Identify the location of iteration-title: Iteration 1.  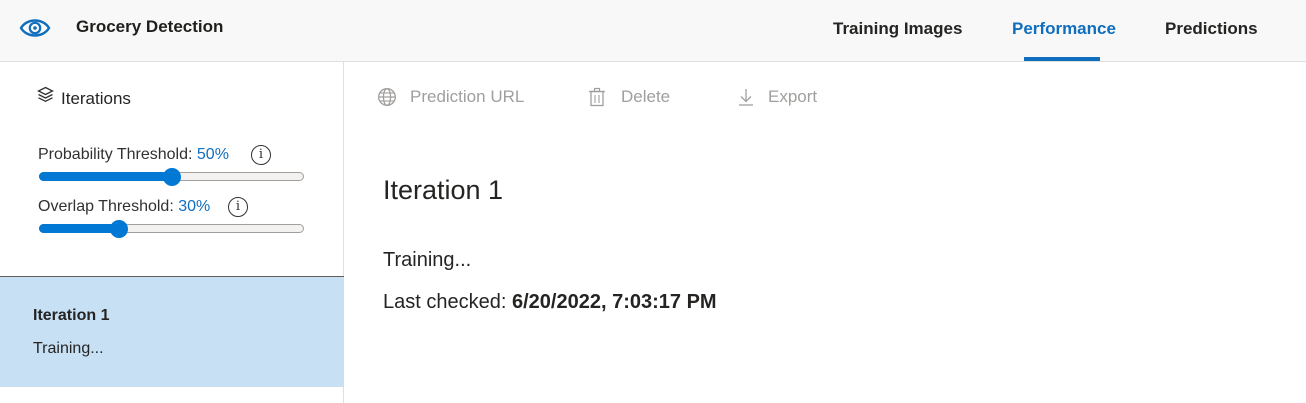
(443, 190).